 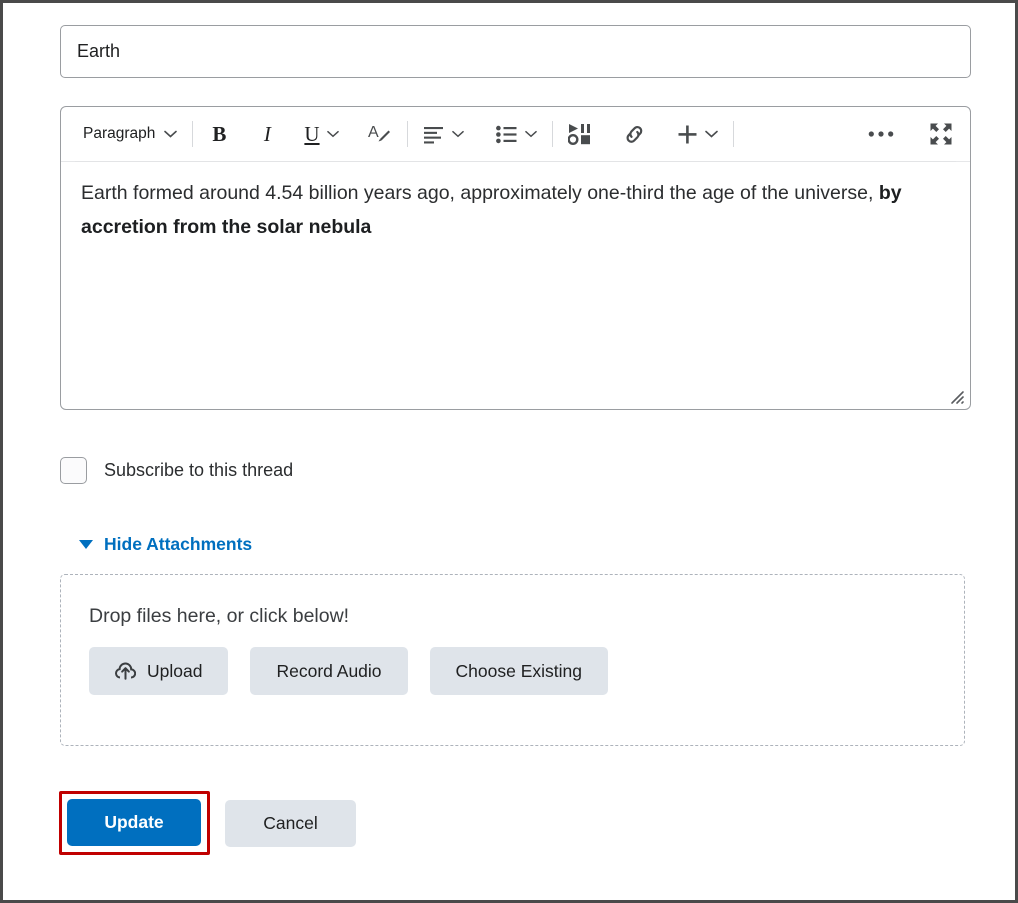 I want to click on attachment-buttons: Upload Record Audio Choose Existing, so click(x=526, y=671).